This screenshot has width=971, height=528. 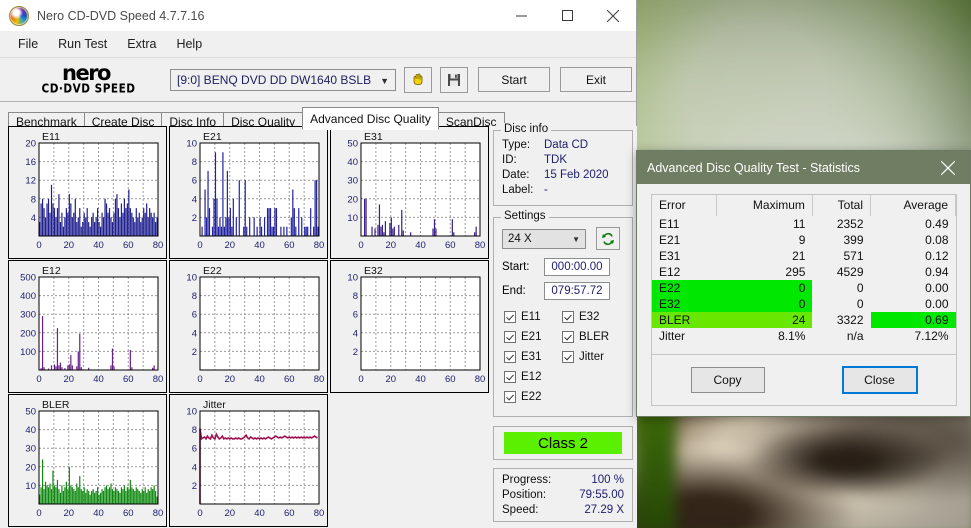 What do you see at coordinates (533, 337) in the screenshot?
I see `checkbox-e21: E21` at bounding box center [533, 337].